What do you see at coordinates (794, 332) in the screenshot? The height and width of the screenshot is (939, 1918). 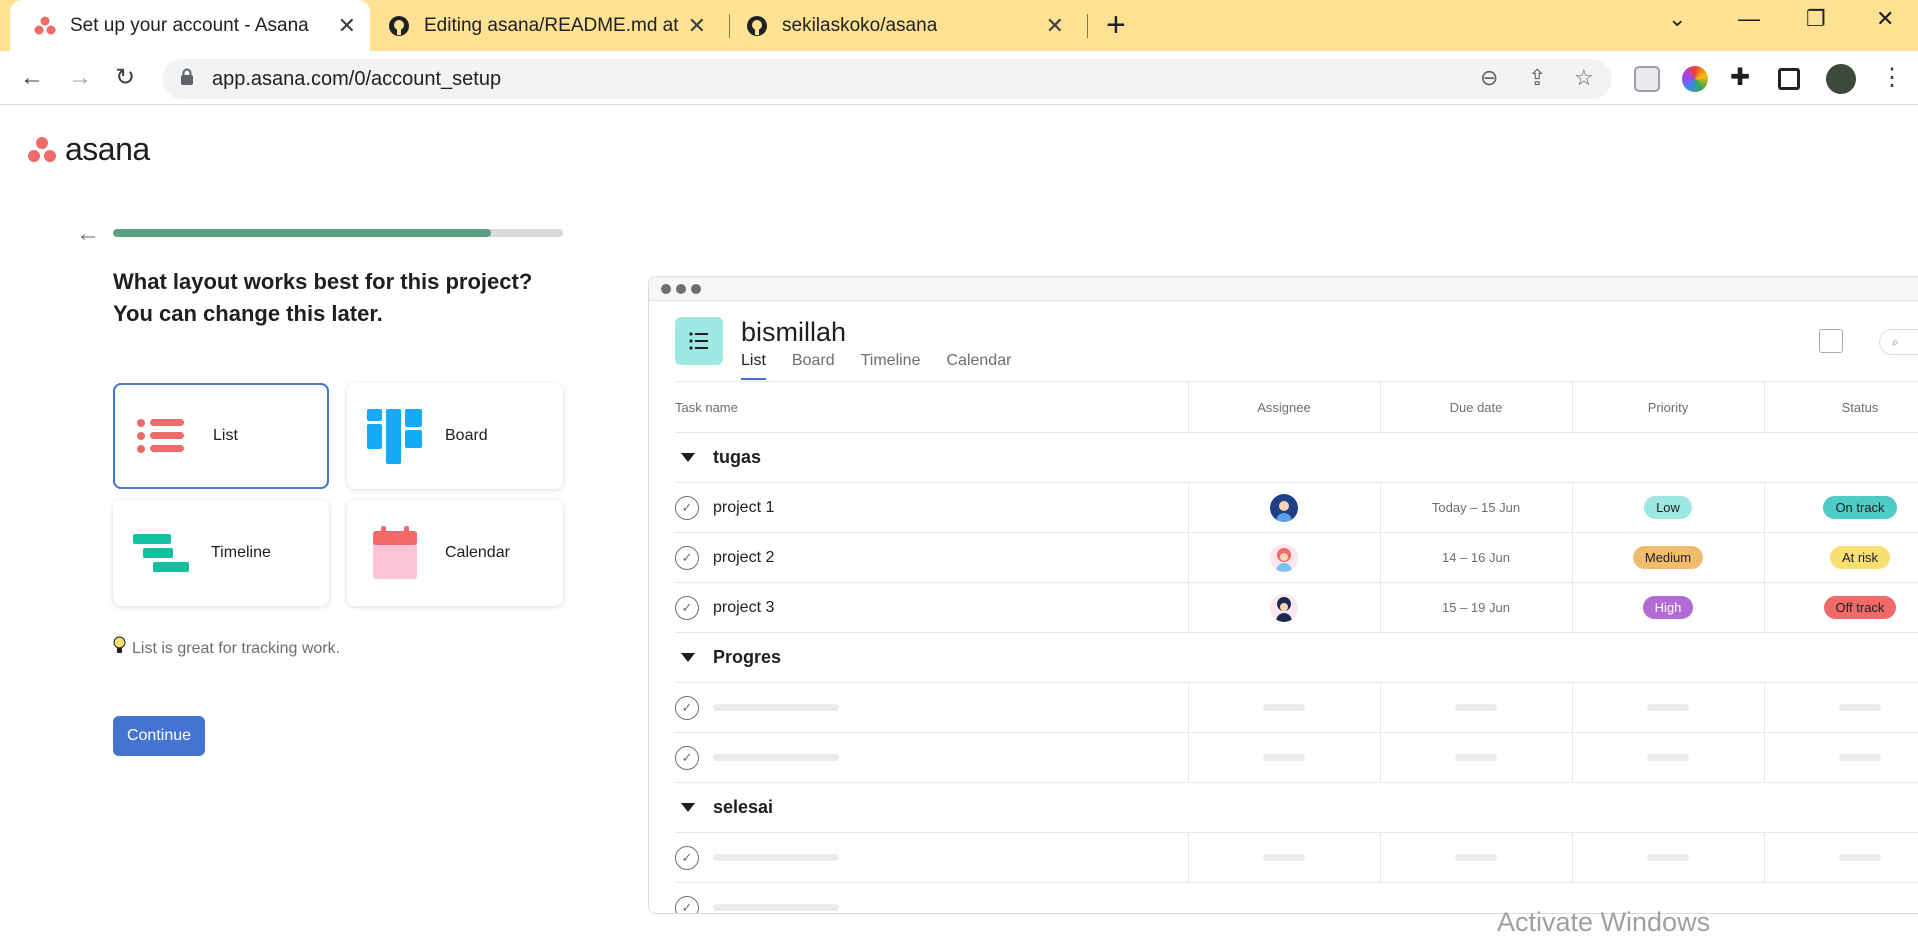 I see `project-name: bismillah` at bounding box center [794, 332].